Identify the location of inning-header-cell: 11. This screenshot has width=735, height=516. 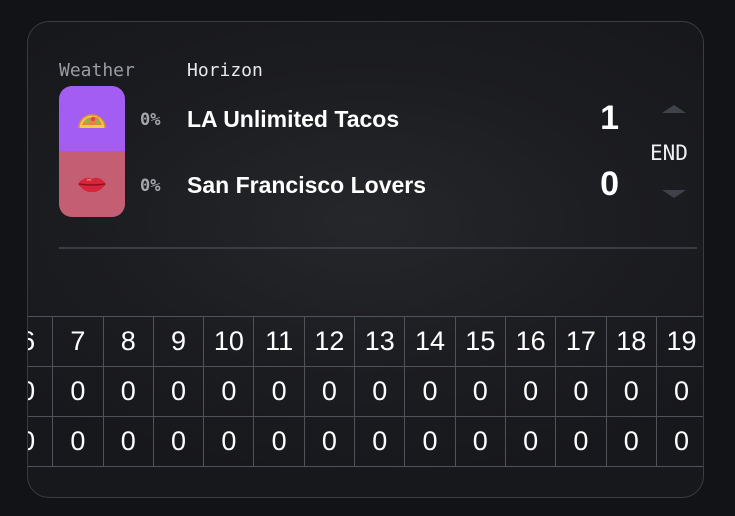
(279, 342).